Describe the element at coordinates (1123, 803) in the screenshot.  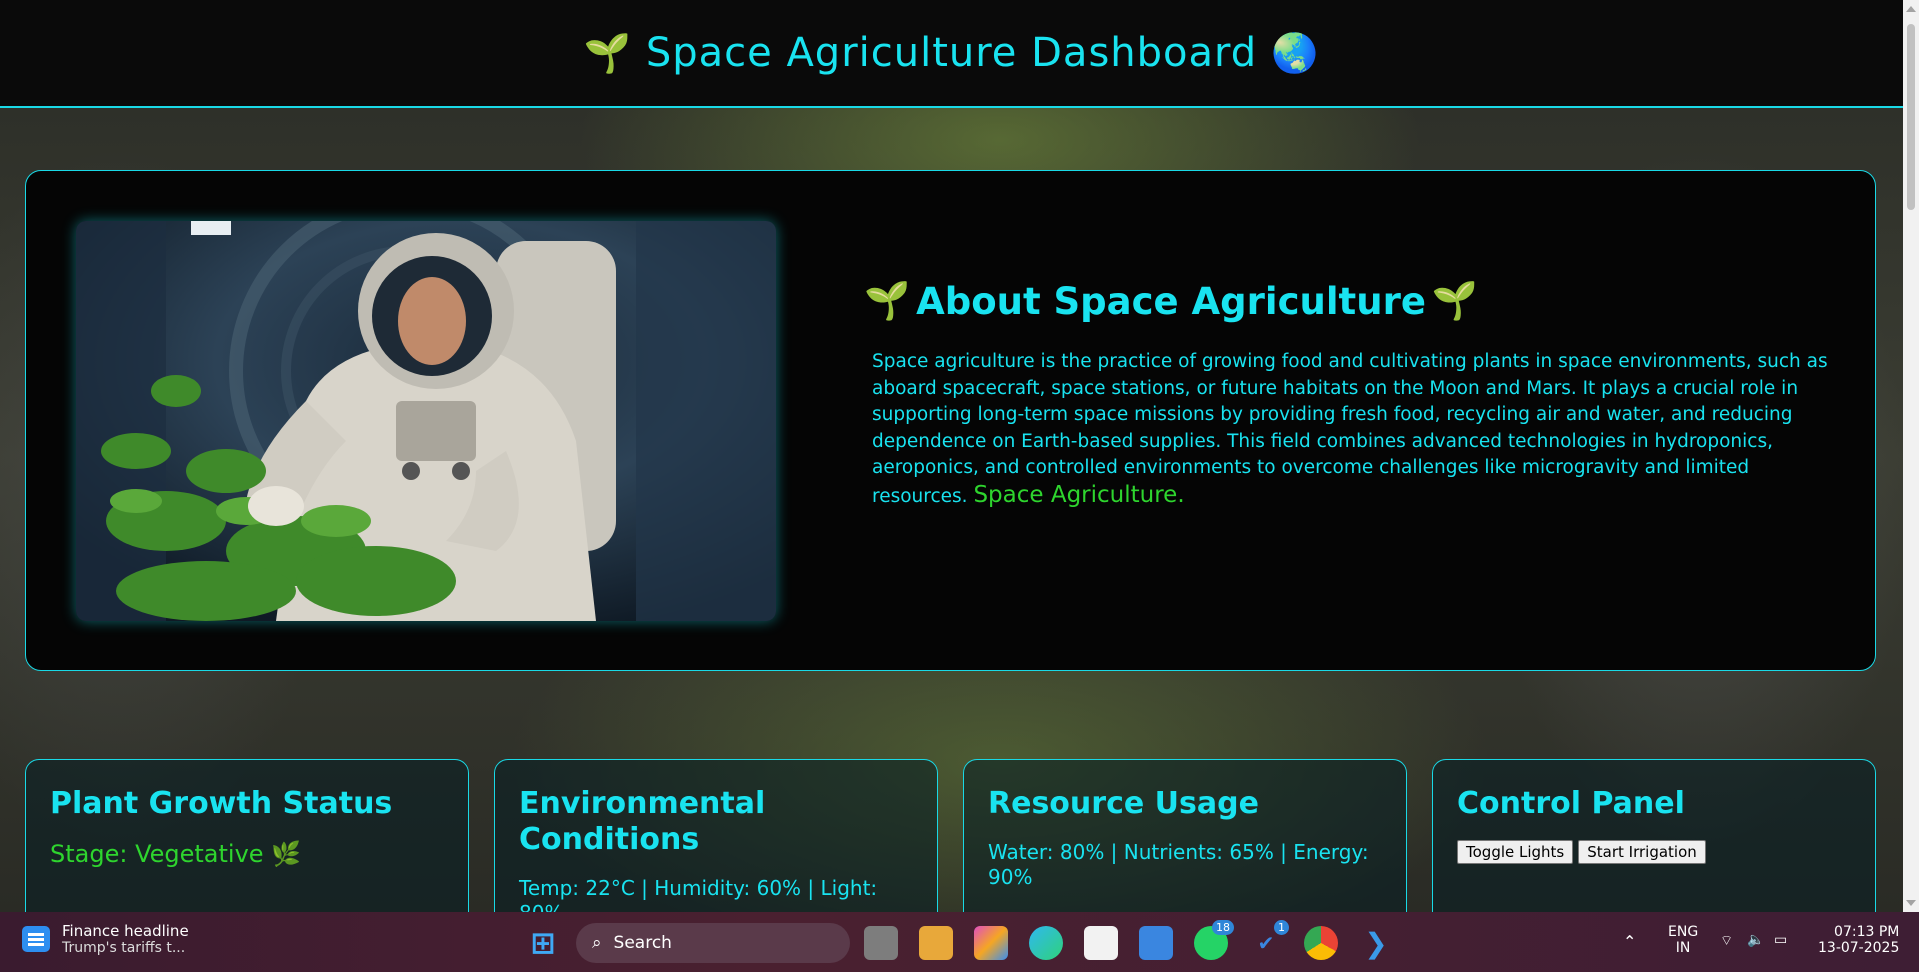
I see `card-title: Resource Usage` at that location.